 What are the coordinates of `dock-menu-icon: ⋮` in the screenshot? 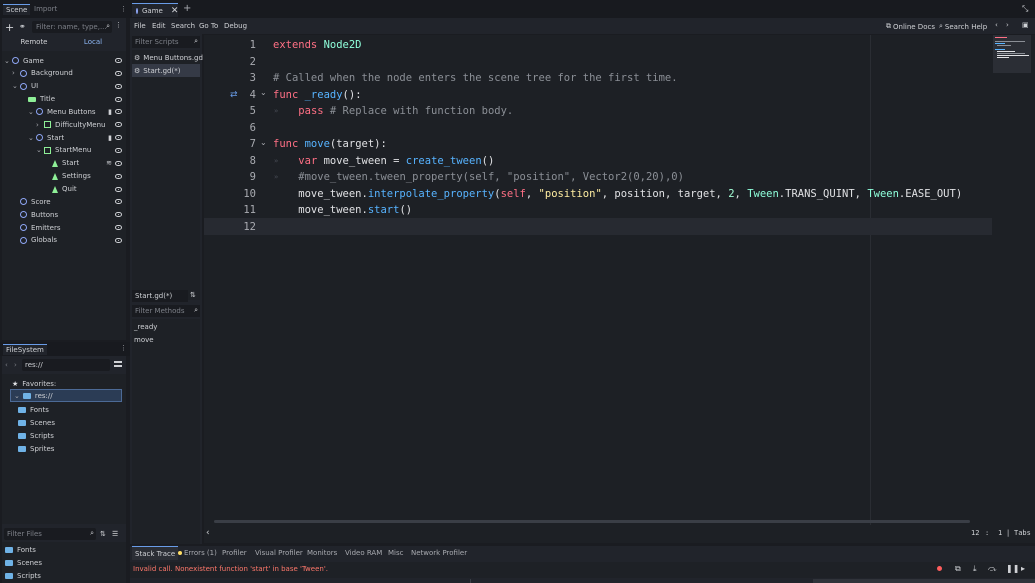 It's located at (123, 9).